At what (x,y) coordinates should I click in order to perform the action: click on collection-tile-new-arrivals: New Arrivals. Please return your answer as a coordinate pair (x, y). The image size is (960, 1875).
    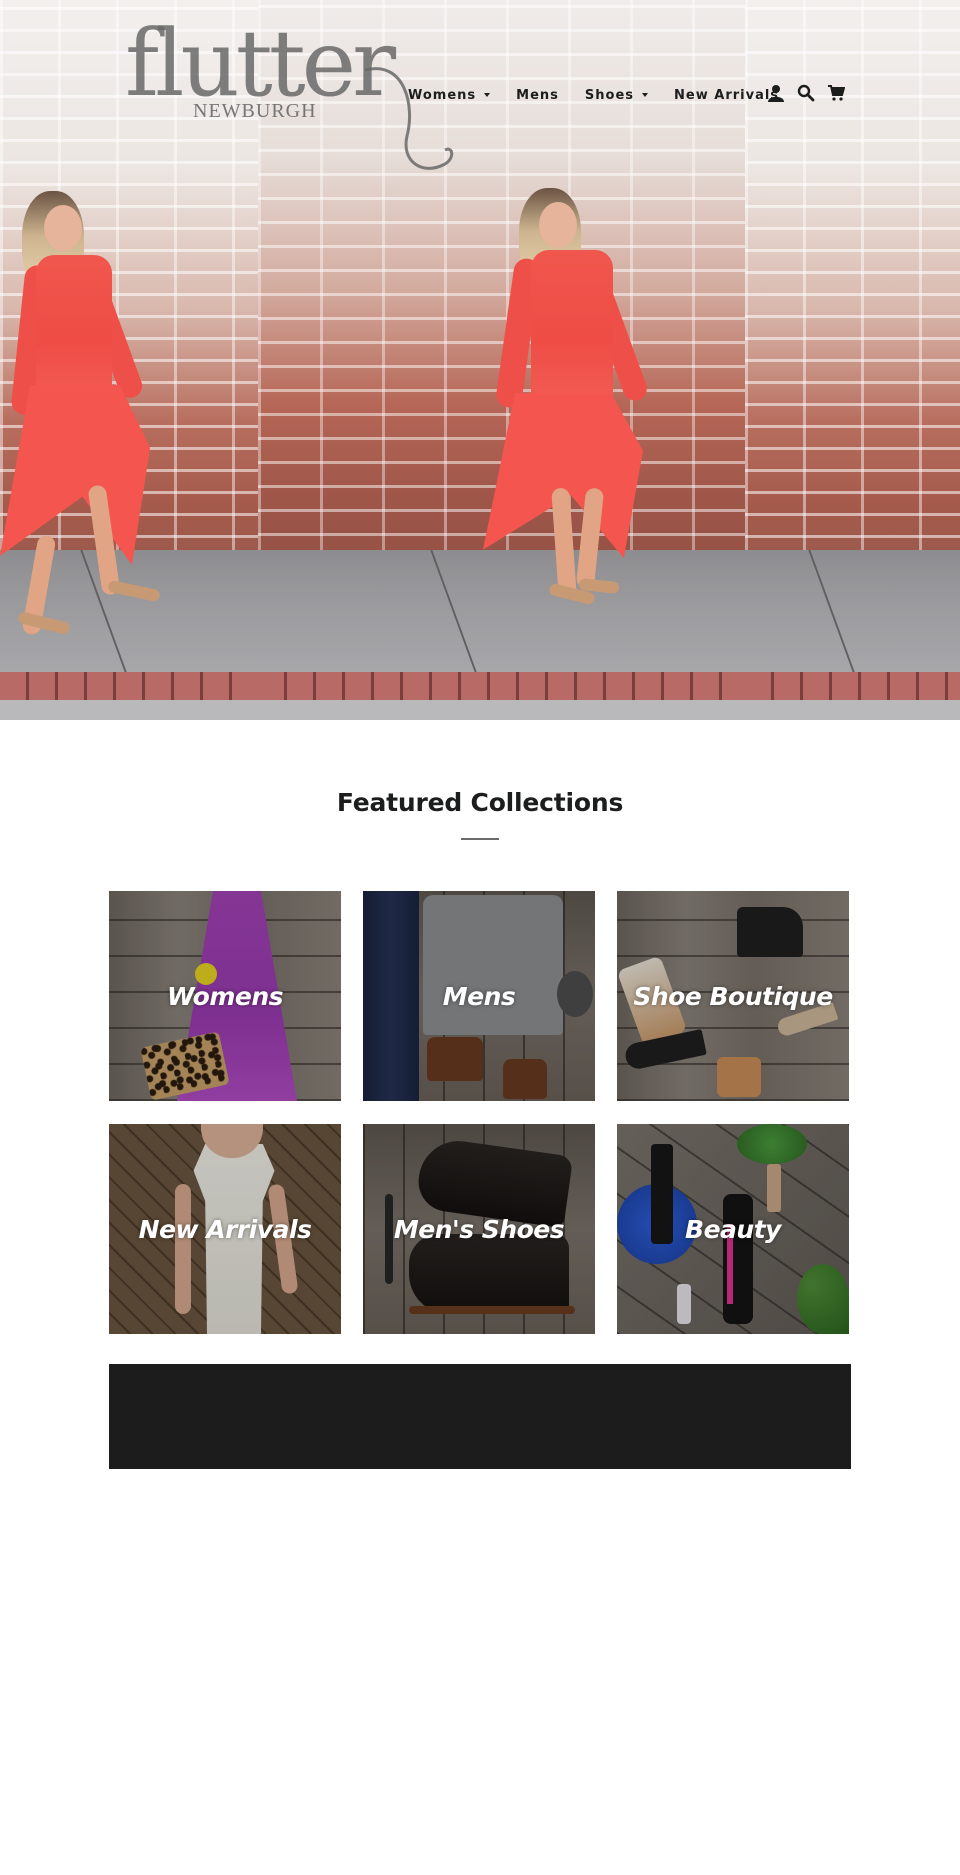
    Looking at the image, I should click on (225, 1229).